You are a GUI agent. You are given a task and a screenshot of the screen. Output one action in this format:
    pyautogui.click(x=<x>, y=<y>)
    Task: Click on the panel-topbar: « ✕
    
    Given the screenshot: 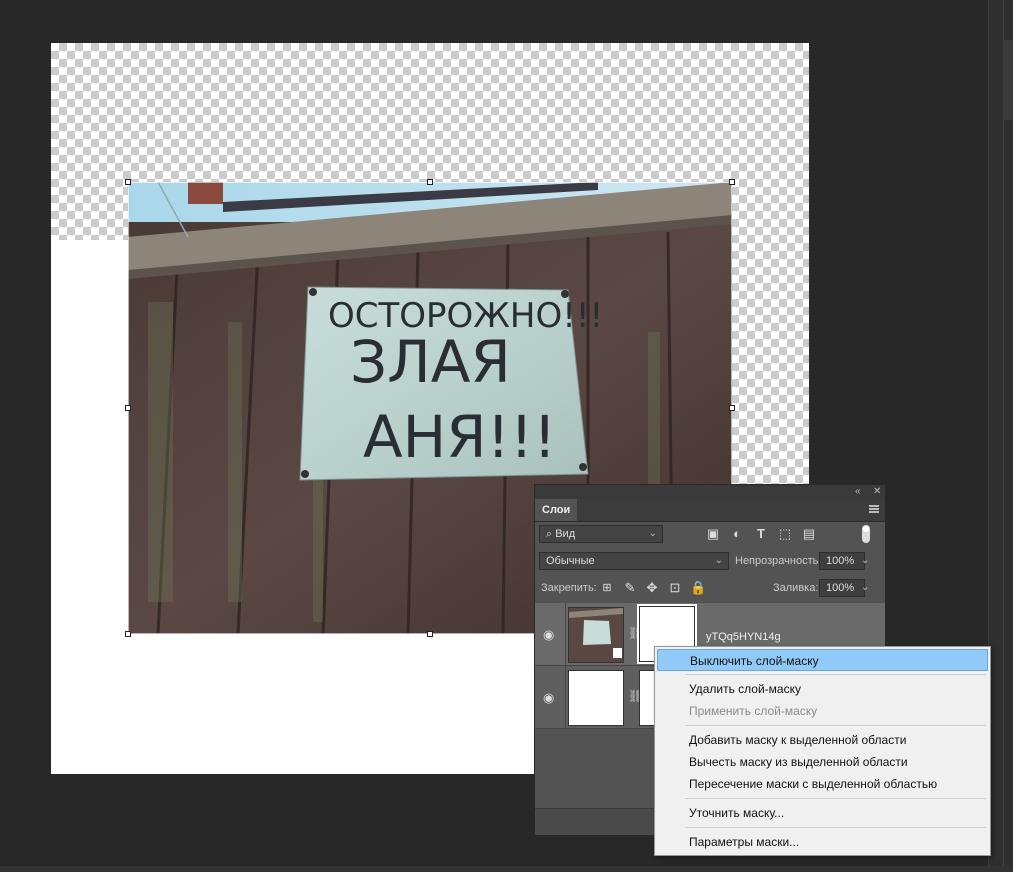 What is the action you would take?
    pyautogui.click(x=710, y=492)
    